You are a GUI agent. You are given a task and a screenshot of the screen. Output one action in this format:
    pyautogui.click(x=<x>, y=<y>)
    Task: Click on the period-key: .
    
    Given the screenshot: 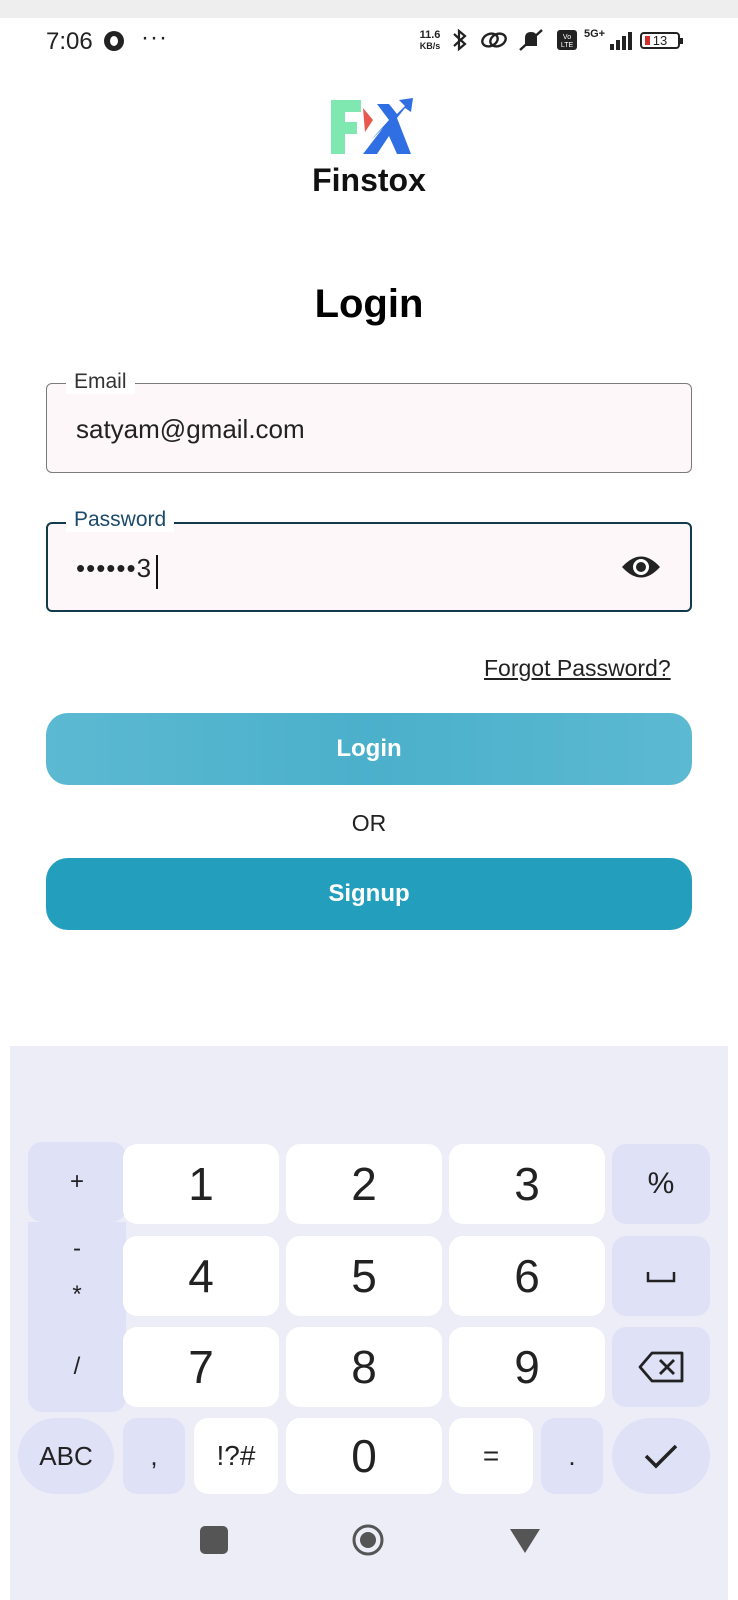 What is the action you would take?
    pyautogui.click(x=572, y=1456)
    